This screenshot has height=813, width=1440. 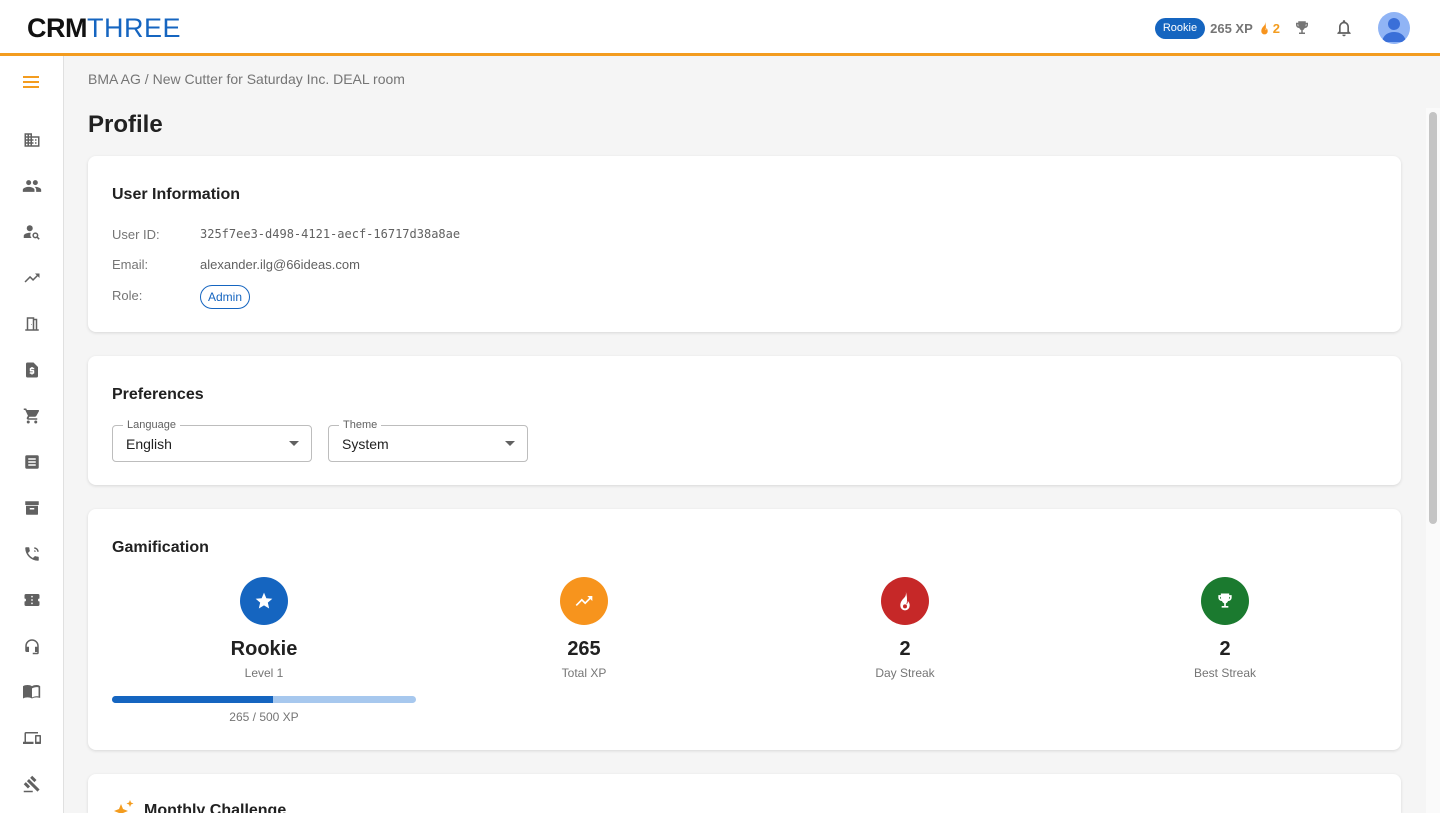 What do you see at coordinates (1282, 28) in the screenshot?
I see `top-right-area: Rookie 265 XP 2` at bounding box center [1282, 28].